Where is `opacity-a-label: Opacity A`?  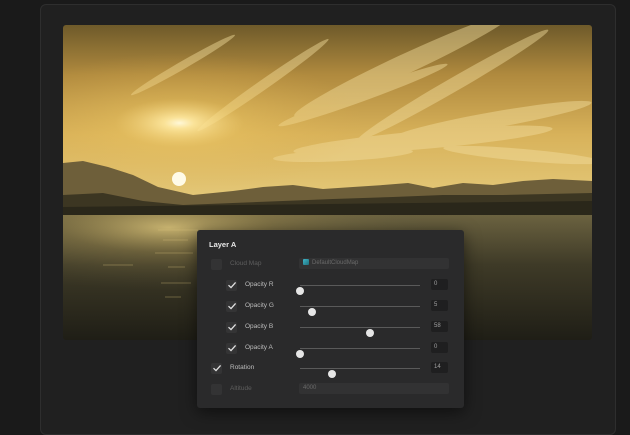 opacity-a-label: Opacity A is located at coordinates (259, 347).